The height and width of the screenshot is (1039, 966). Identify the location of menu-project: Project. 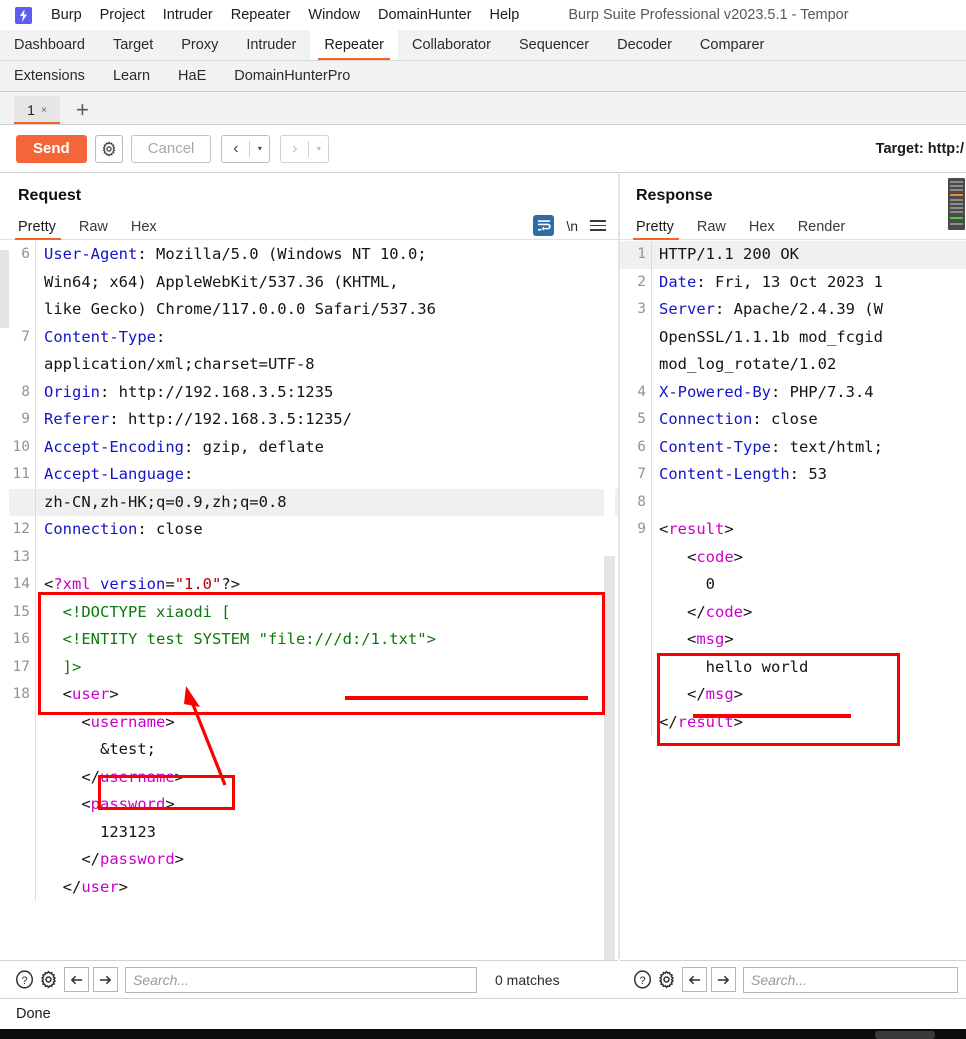
(122, 15).